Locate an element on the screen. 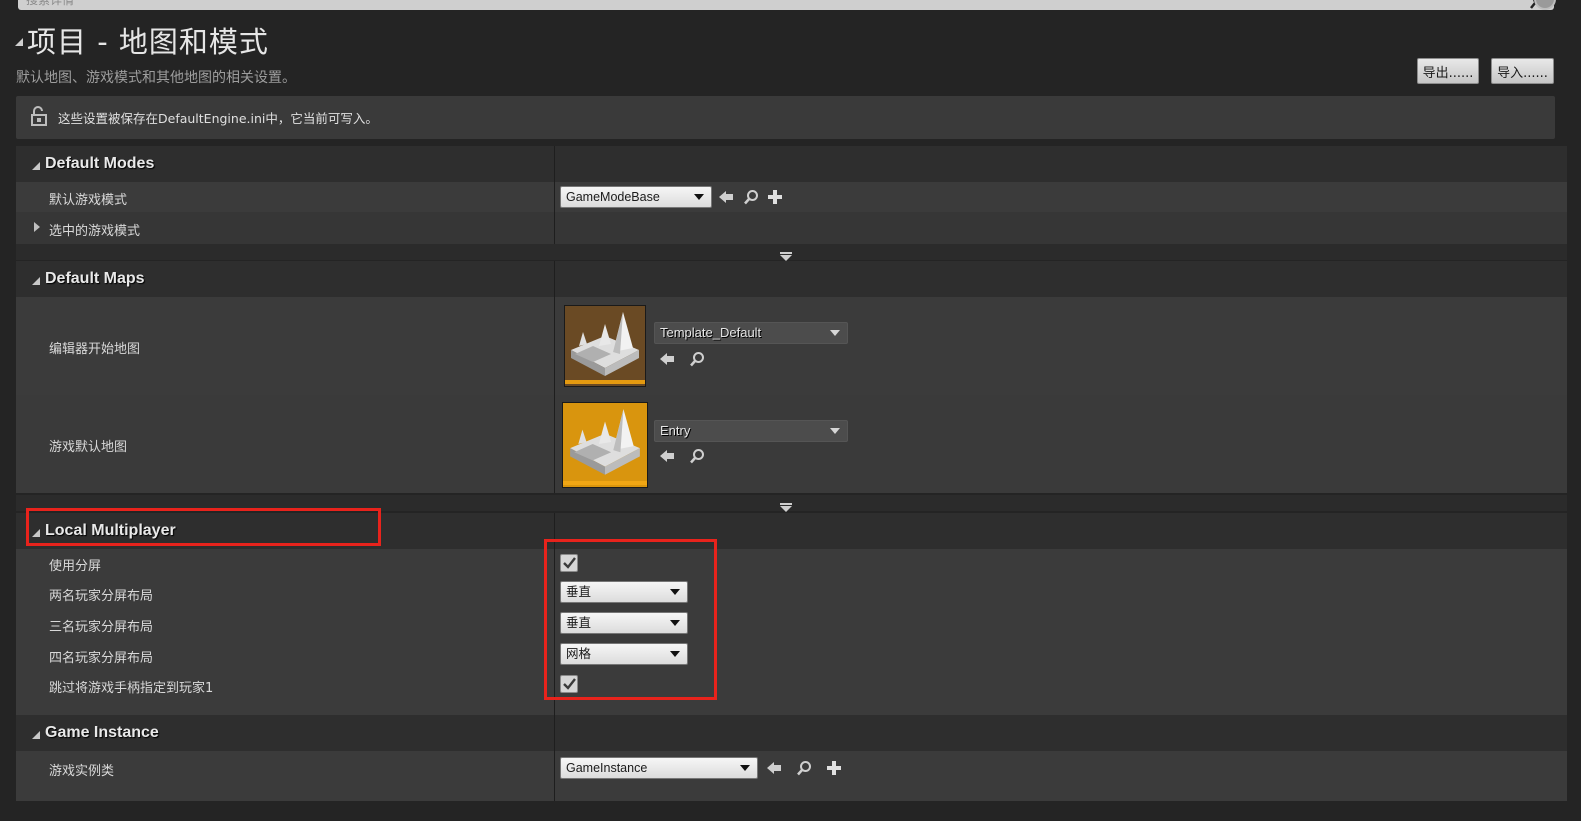 The width and height of the screenshot is (1581, 821). game-map-combo: Entry is located at coordinates (751, 431).